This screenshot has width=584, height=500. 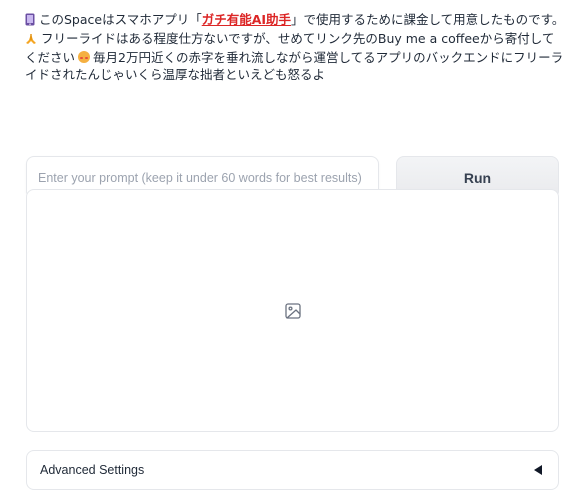 I want to click on notice-line-1-prefix: このSpaceはスマホアプリ「, so click(x=120, y=19).